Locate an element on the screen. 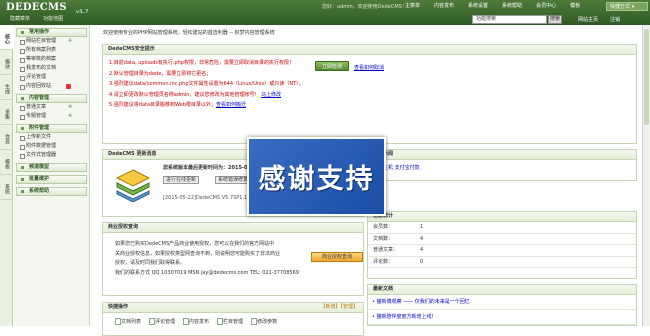 The height and width of the screenshot is (336, 650). nav-content-publish: 内容发布 is located at coordinates (444, 6).